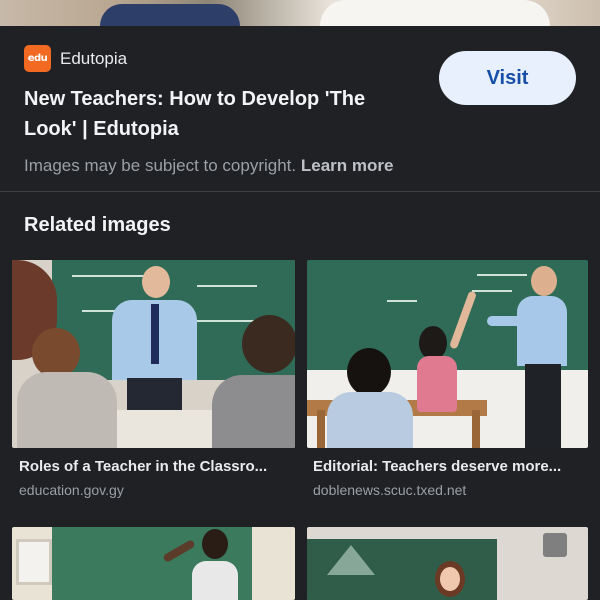 The height and width of the screenshot is (600, 600). What do you see at coordinates (351, 560) in the screenshot?
I see `chalk-triangle` at bounding box center [351, 560].